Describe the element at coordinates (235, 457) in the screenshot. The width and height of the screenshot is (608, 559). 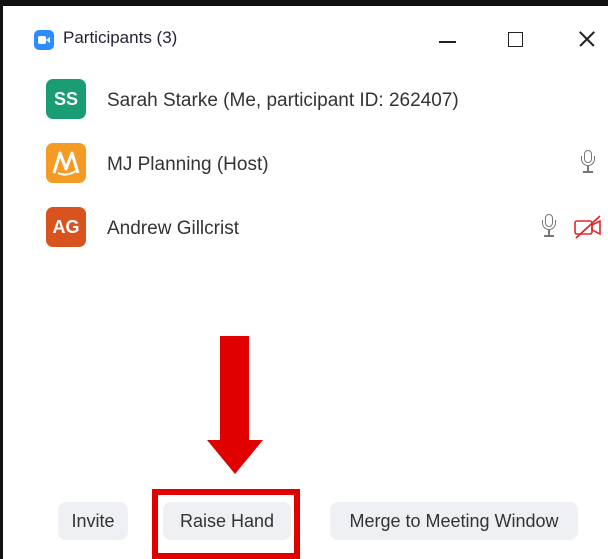
I see `red-arrow-head` at that location.